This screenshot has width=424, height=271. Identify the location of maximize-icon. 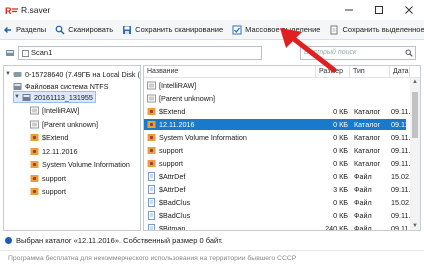
(379, 10).